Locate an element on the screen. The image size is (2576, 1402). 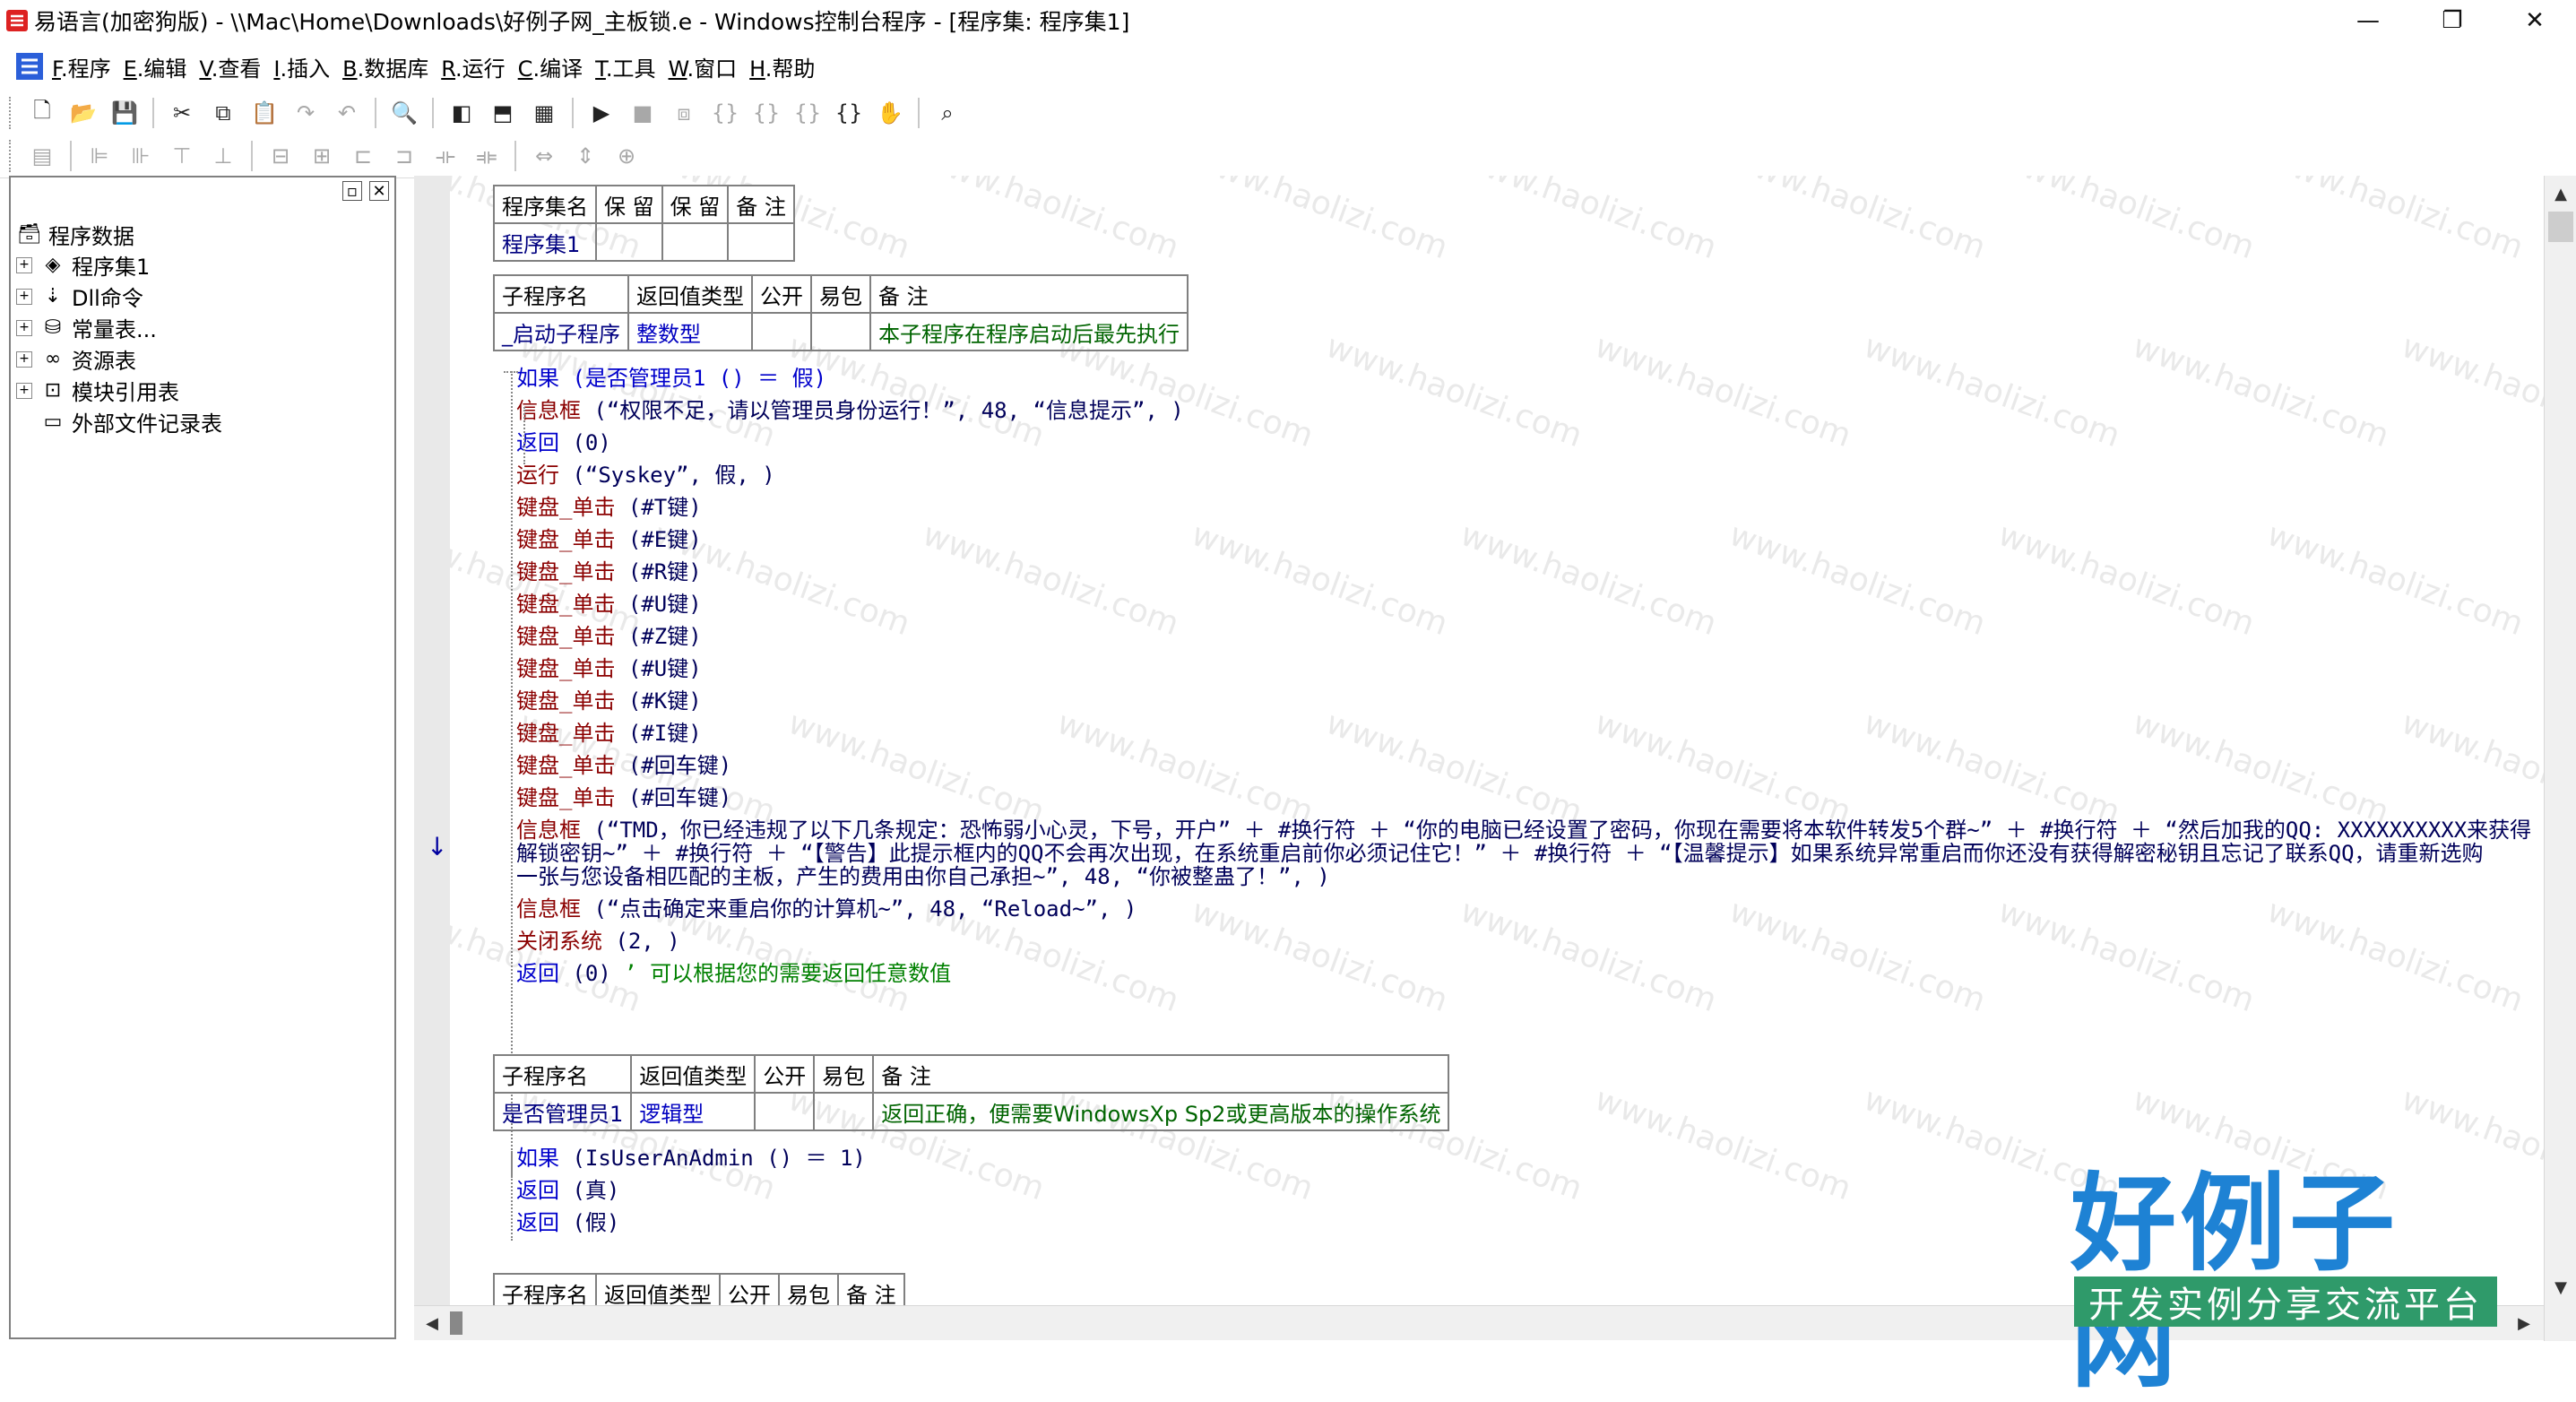
code-line: 键盘_单击 (#T键) is located at coordinates (609, 505).